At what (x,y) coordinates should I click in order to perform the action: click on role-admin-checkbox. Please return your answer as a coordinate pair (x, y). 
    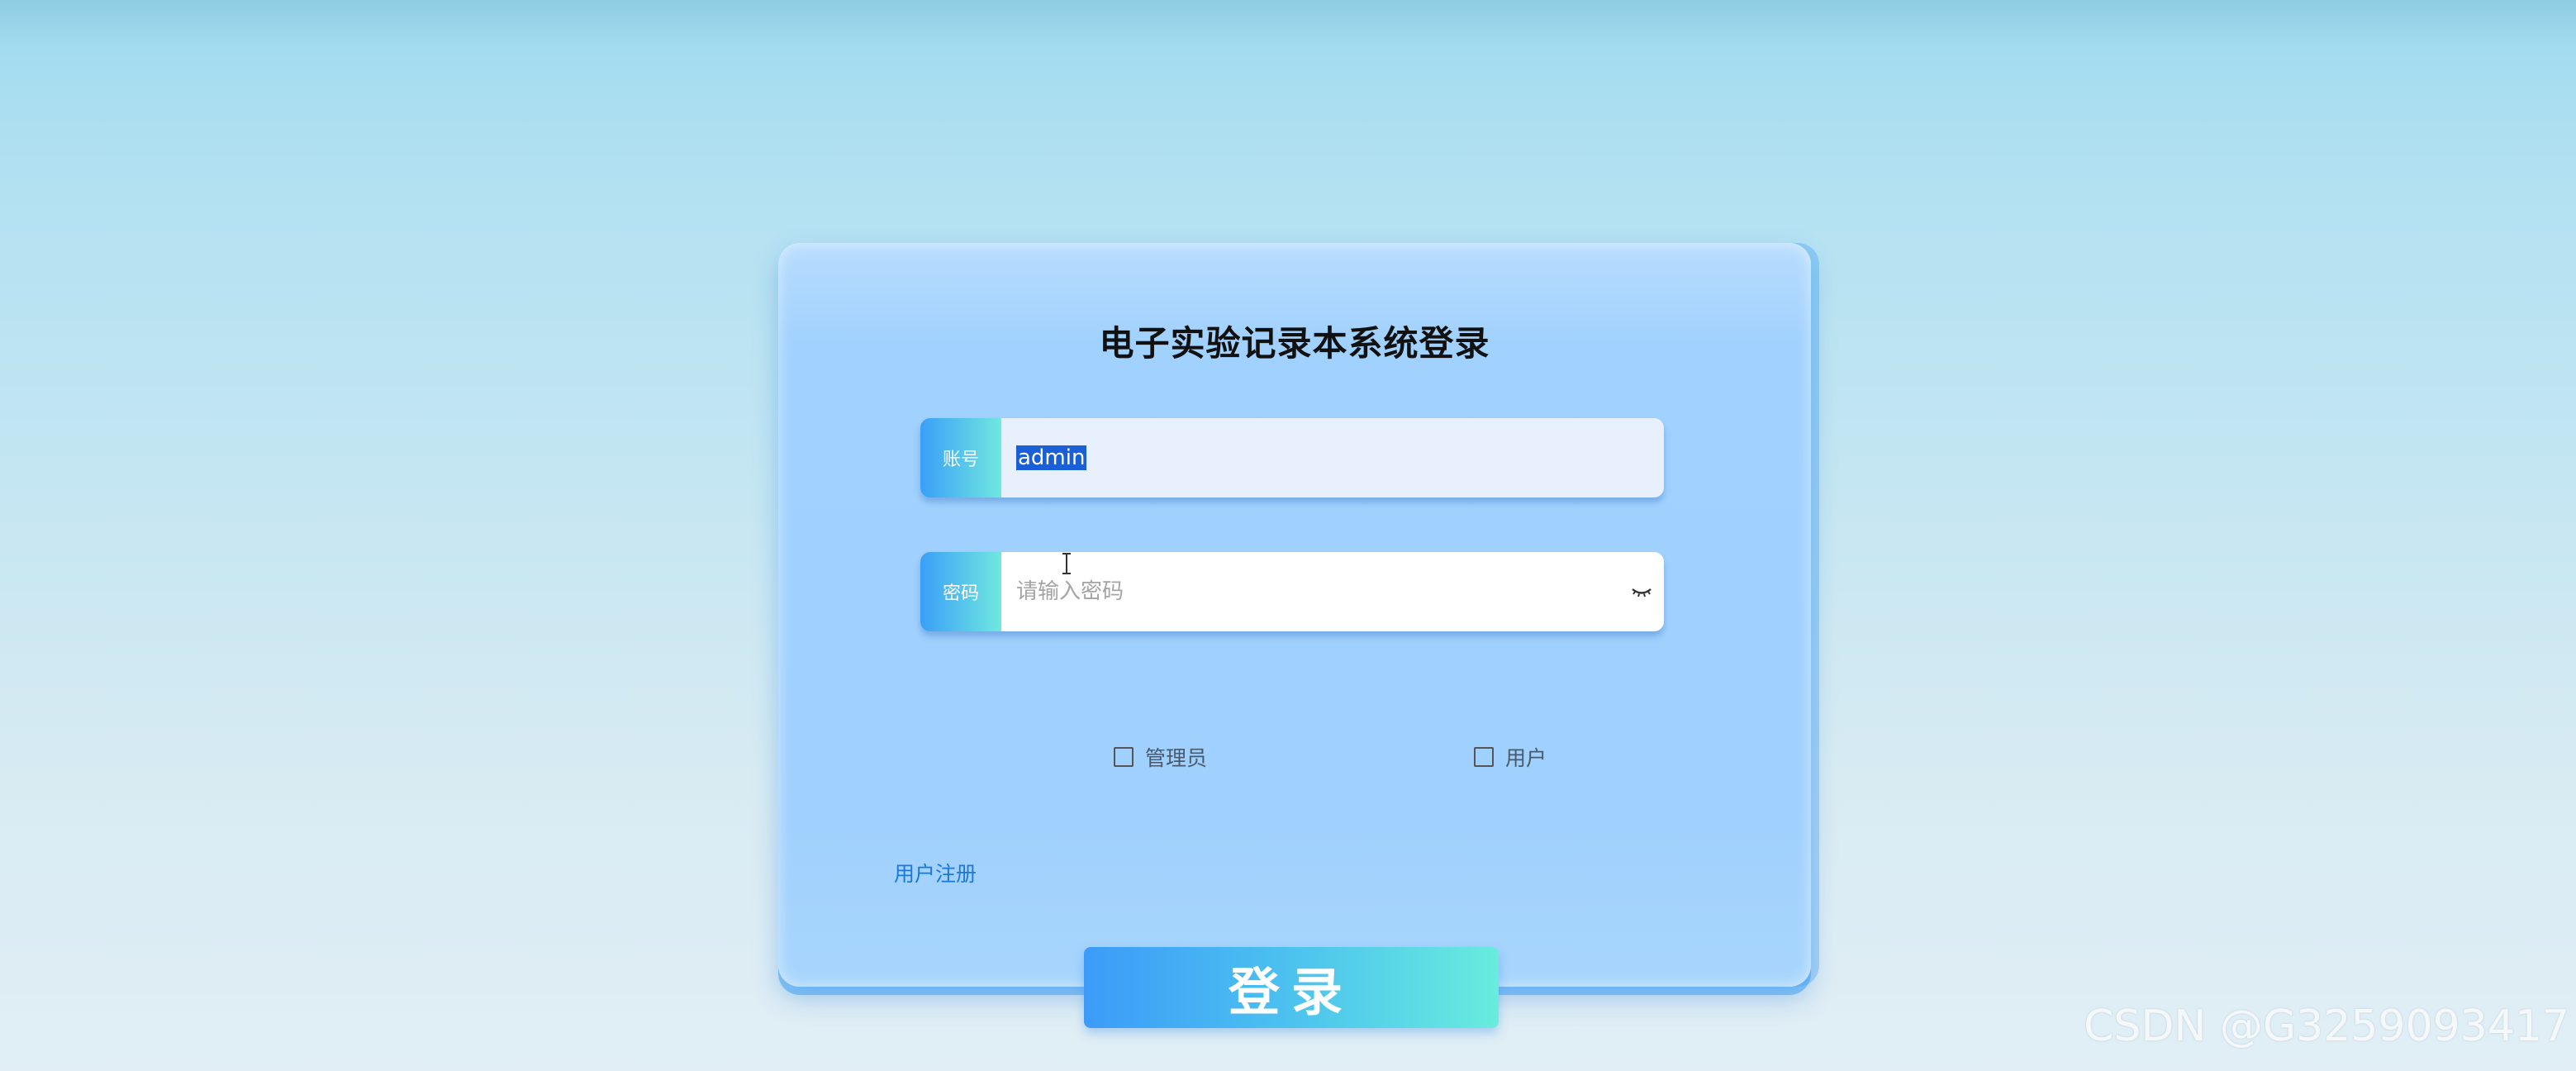
    Looking at the image, I should click on (1124, 757).